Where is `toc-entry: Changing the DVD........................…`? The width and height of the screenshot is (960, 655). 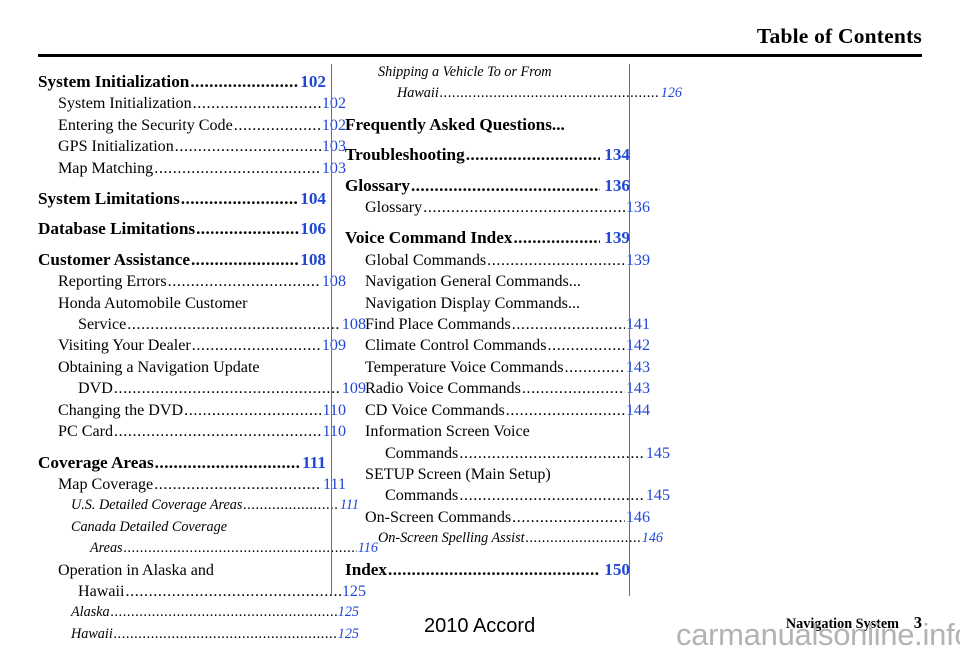 toc-entry: Changing the DVD........................… is located at coordinates (192, 410).